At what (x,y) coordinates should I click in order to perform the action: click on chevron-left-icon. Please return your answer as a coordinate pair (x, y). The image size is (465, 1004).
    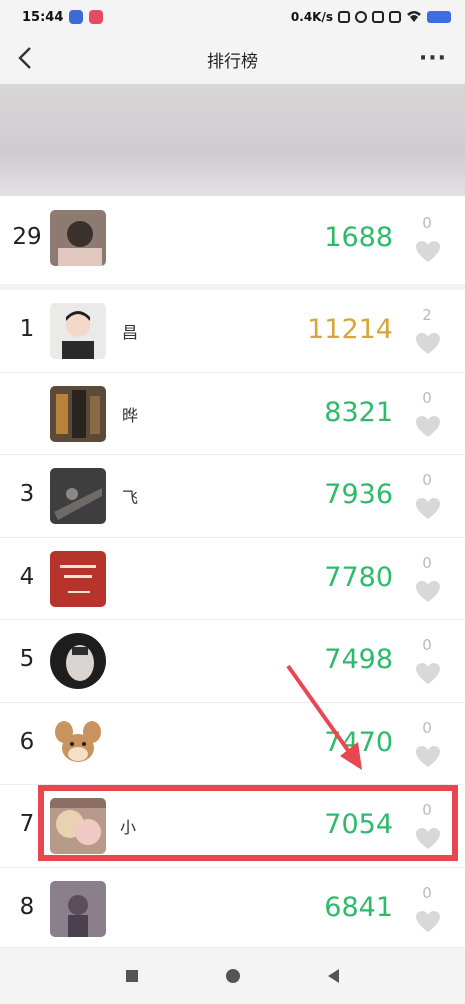
    Looking at the image, I should click on (24, 58).